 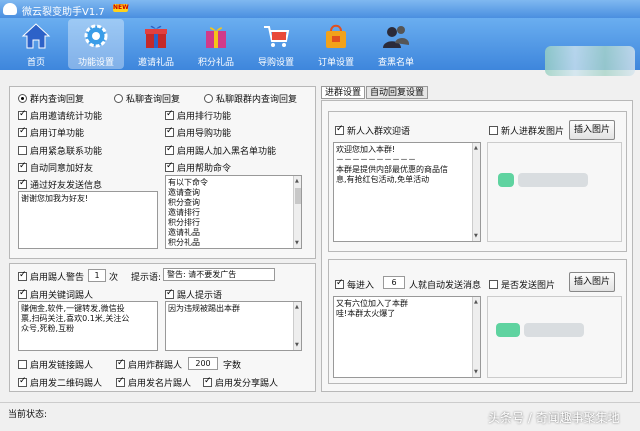 I want to click on radio-icon, so click(x=118, y=98).